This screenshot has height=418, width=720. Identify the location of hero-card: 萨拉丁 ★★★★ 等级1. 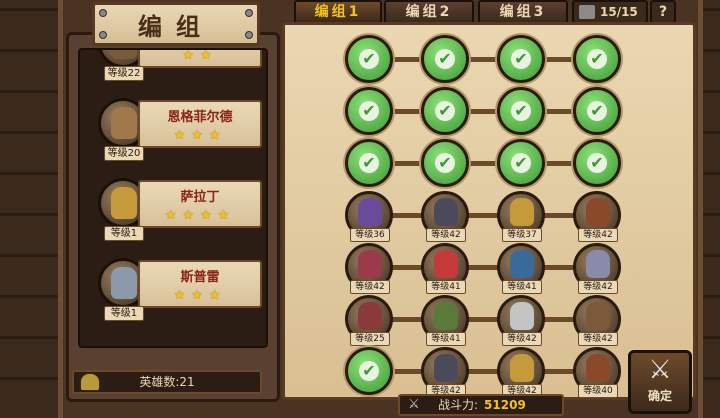
(173, 211).